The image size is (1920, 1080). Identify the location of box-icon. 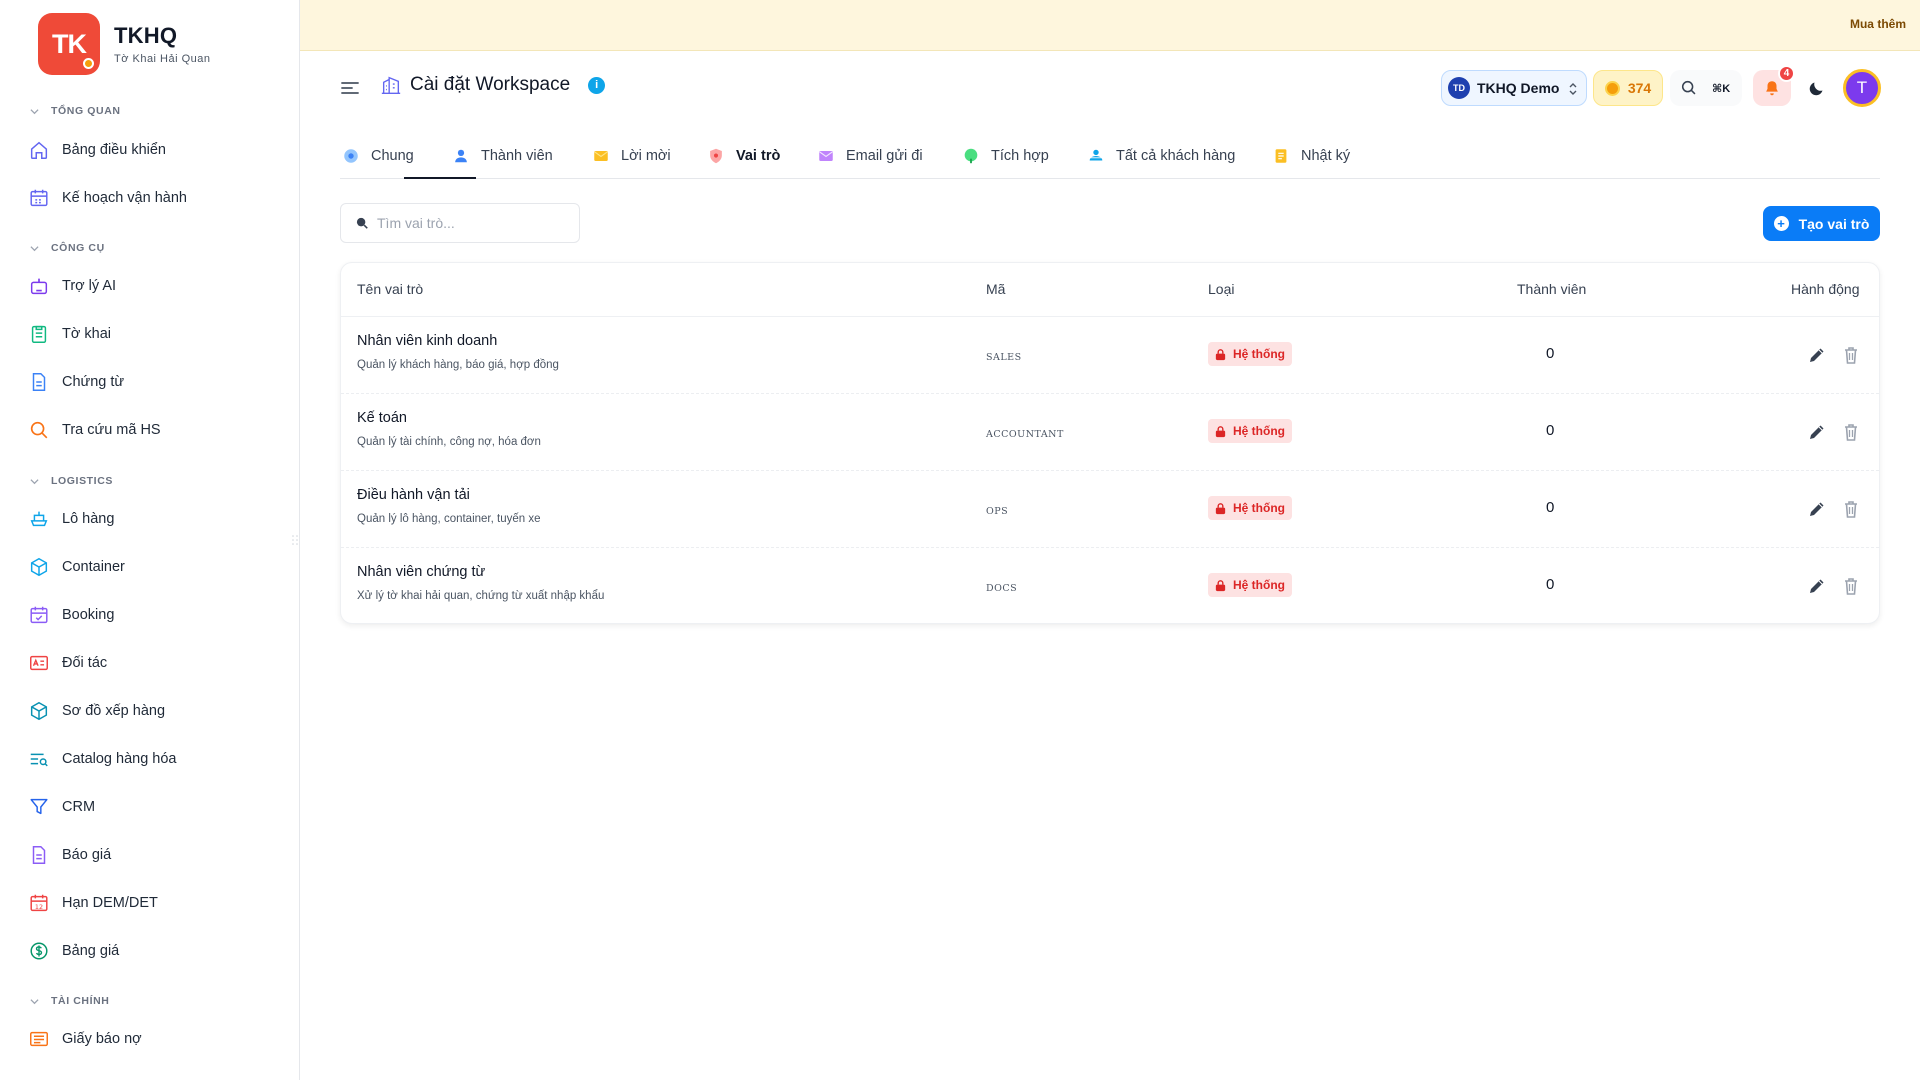
(39, 567).